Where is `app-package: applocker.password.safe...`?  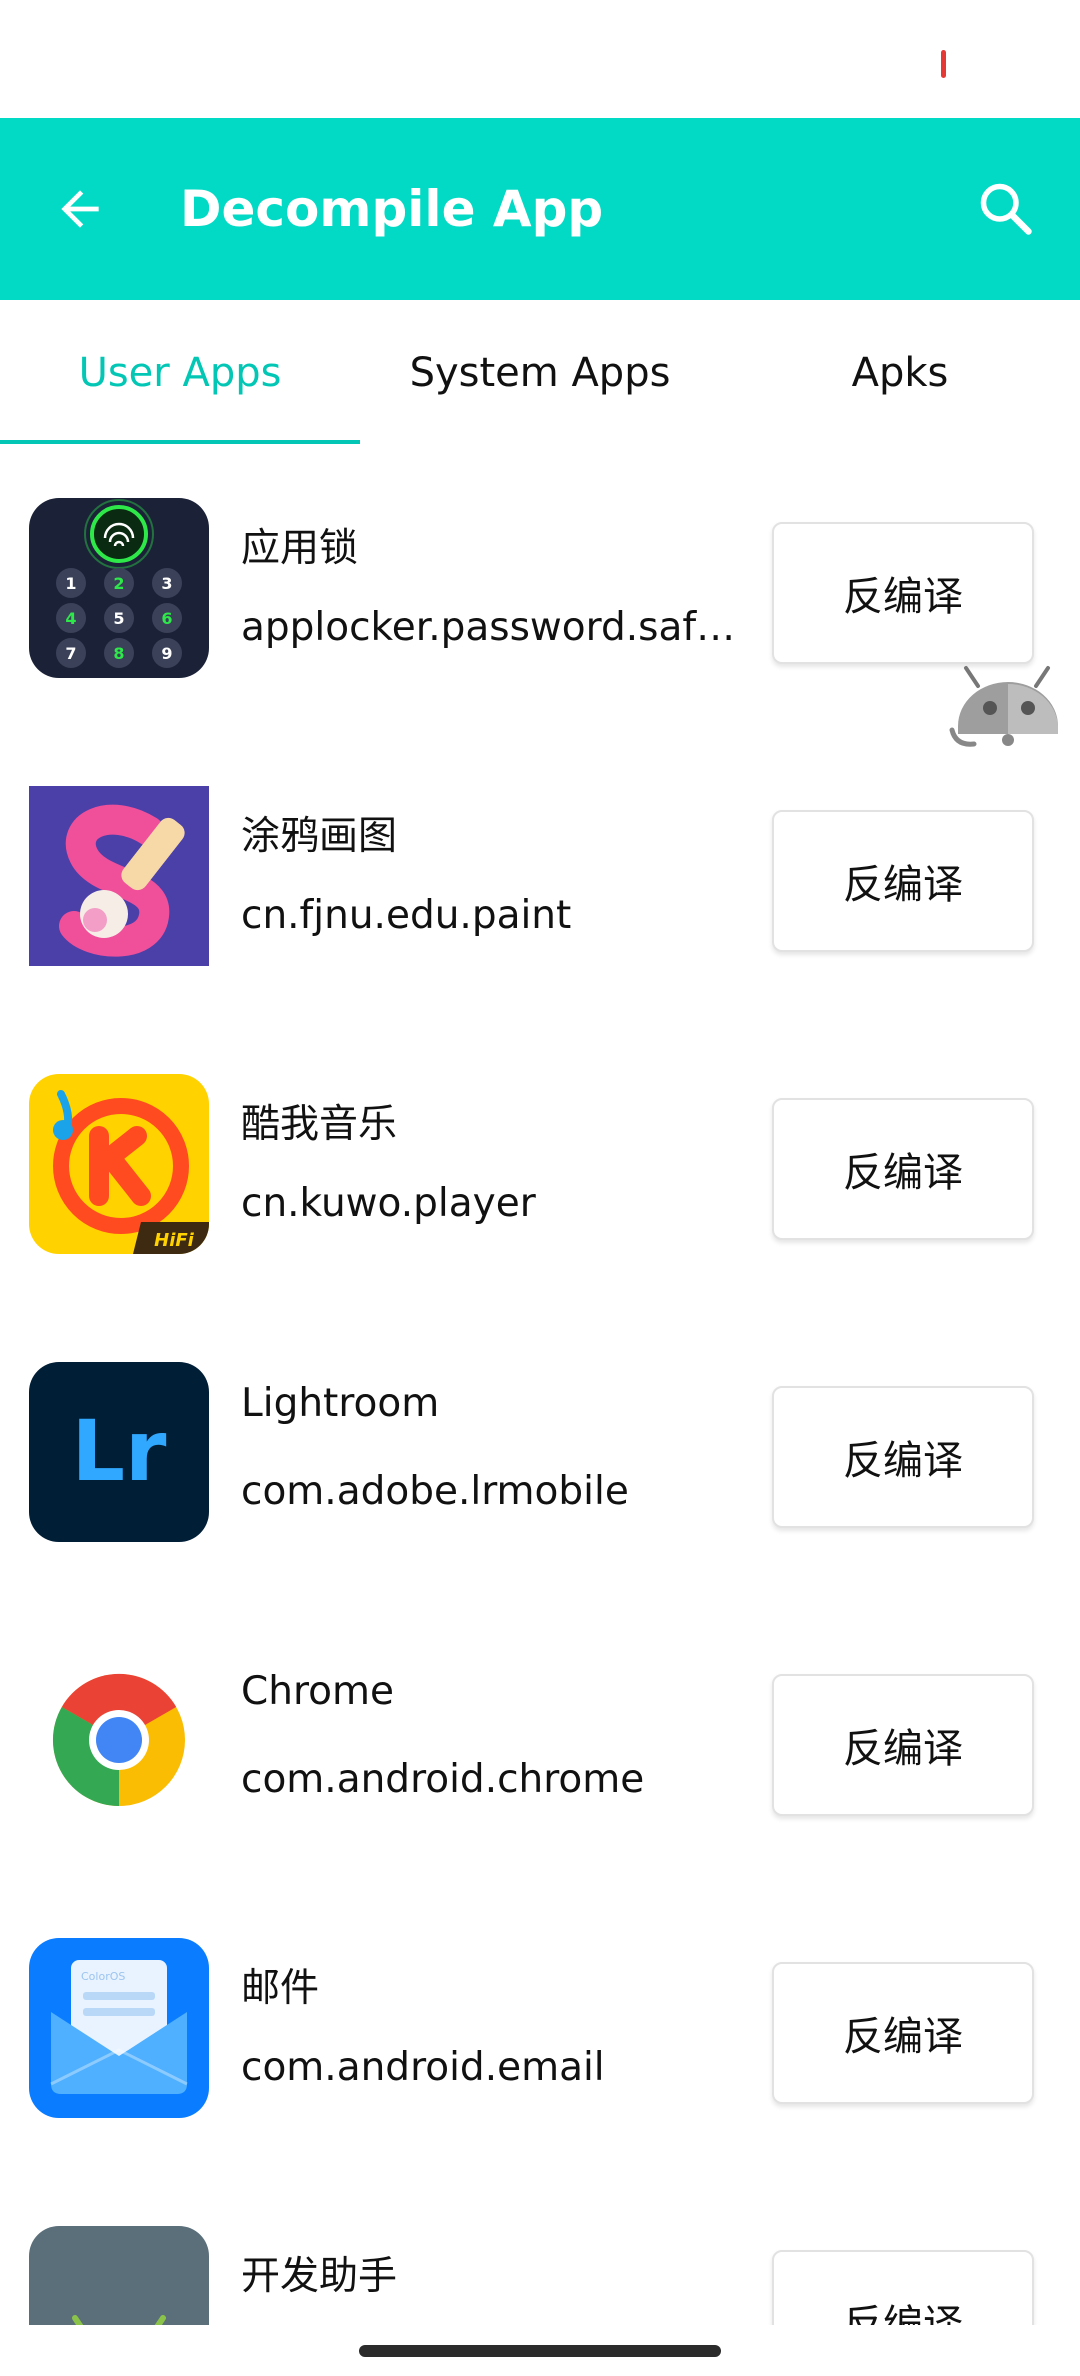
app-package: applocker.password.safe... is located at coordinates (496, 627).